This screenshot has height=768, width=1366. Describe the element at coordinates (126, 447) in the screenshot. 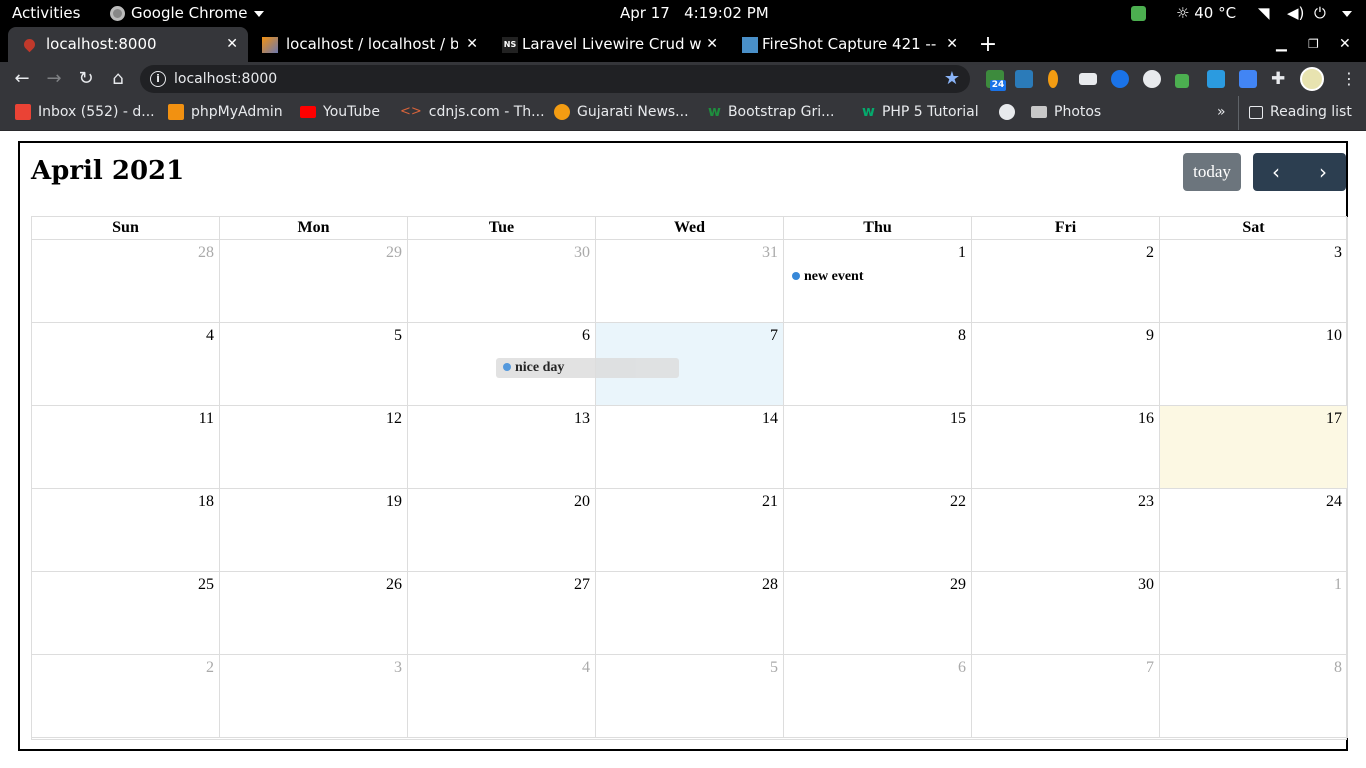

I see `day-cell: 11` at that location.